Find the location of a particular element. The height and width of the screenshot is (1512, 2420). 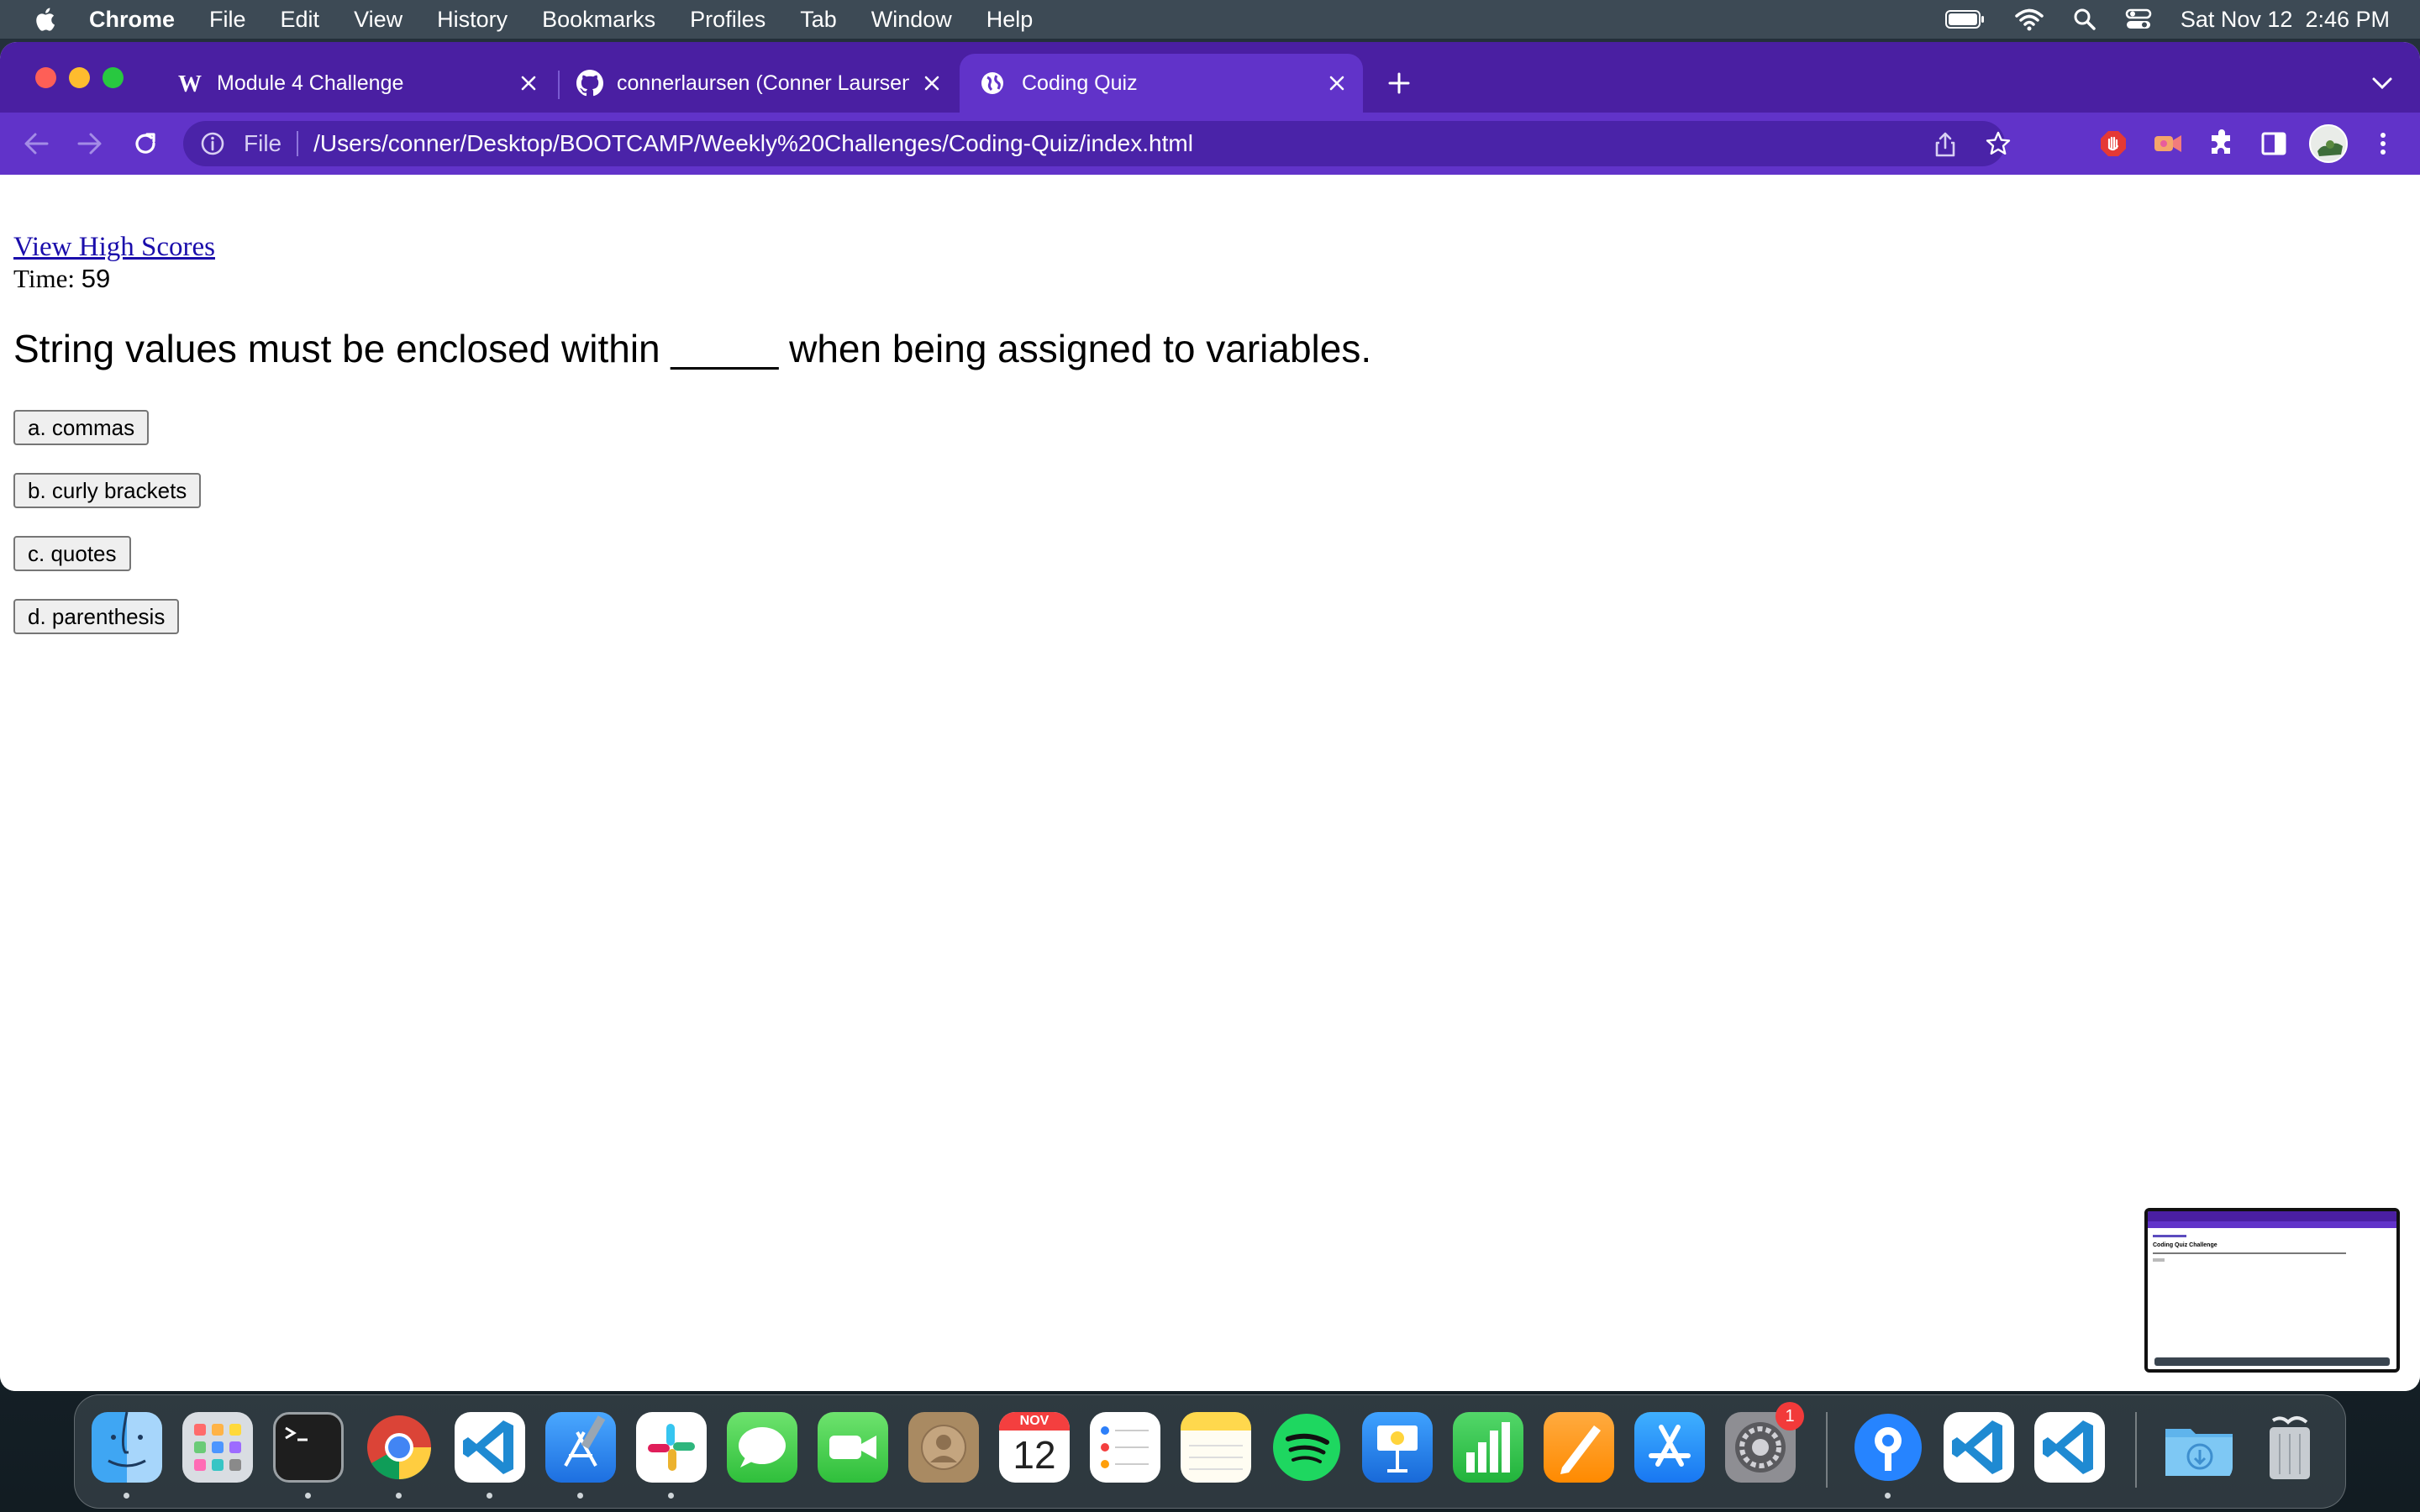

trash-can-icon is located at coordinates (2290, 1447).